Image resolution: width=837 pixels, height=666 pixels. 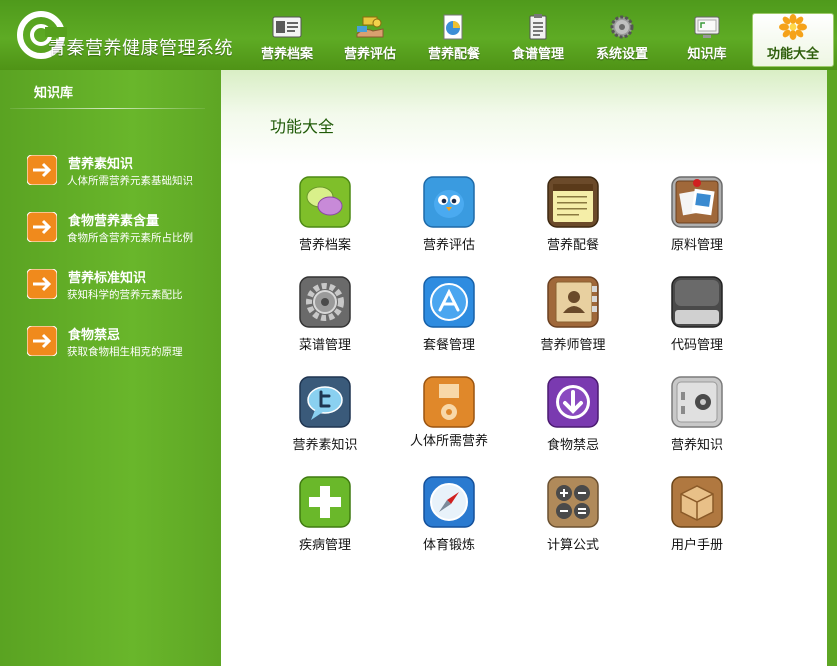 What do you see at coordinates (369, 54) in the screenshot?
I see `nav-label: 营养评估` at bounding box center [369, 54].